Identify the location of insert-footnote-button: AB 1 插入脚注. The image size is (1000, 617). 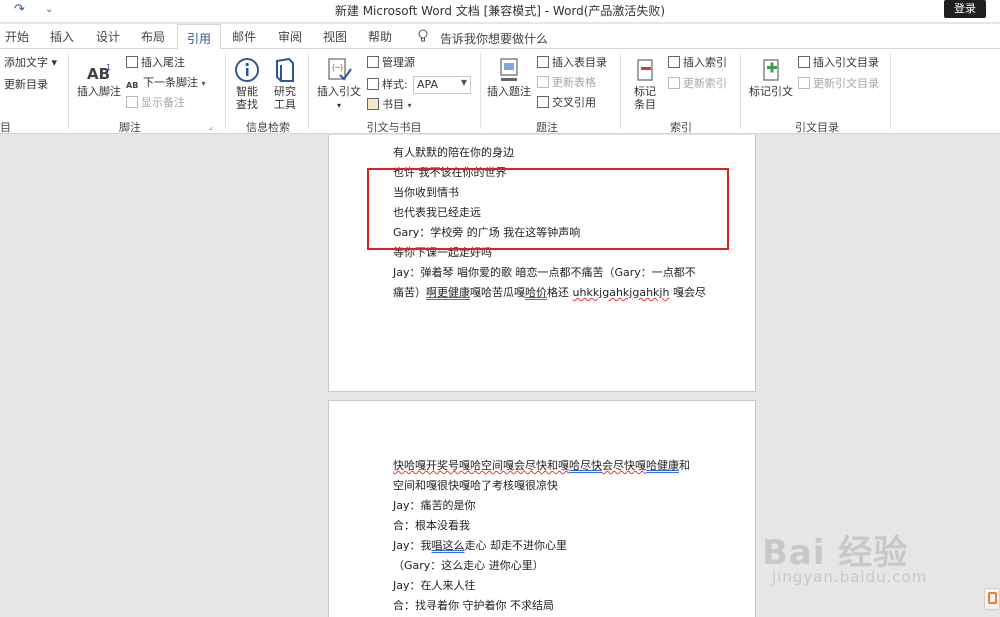
(99, 79).